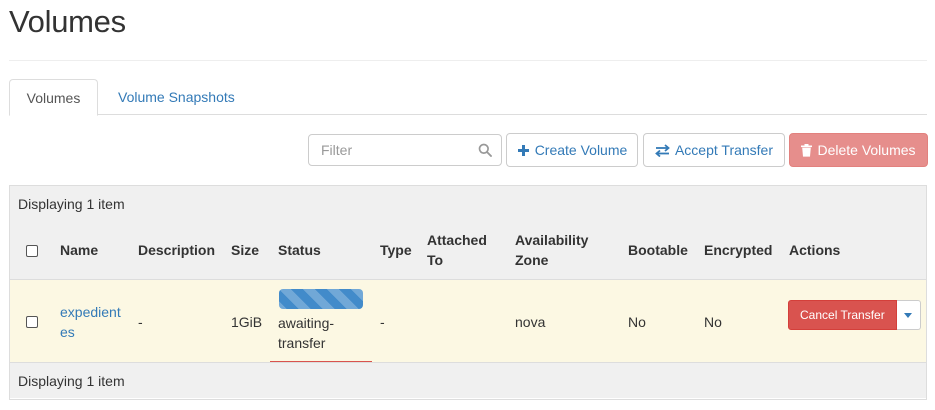 Image resolution: width=935 pixels, height=410 pixels. What do you see at coordinates (523, 150) in the screenshot?
I see `plus-icon` at bounding box center [523, 150].